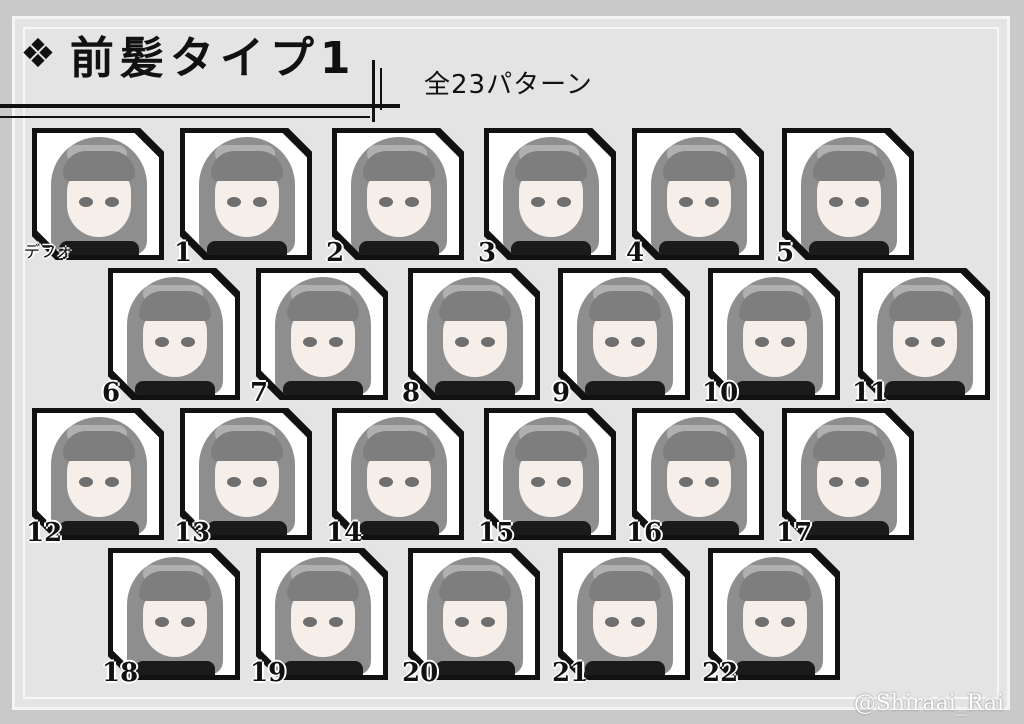 Image resolution: width=1024 pixels, height=724 pixels. I want to click on pattern-number: 2, so click(335, 253).